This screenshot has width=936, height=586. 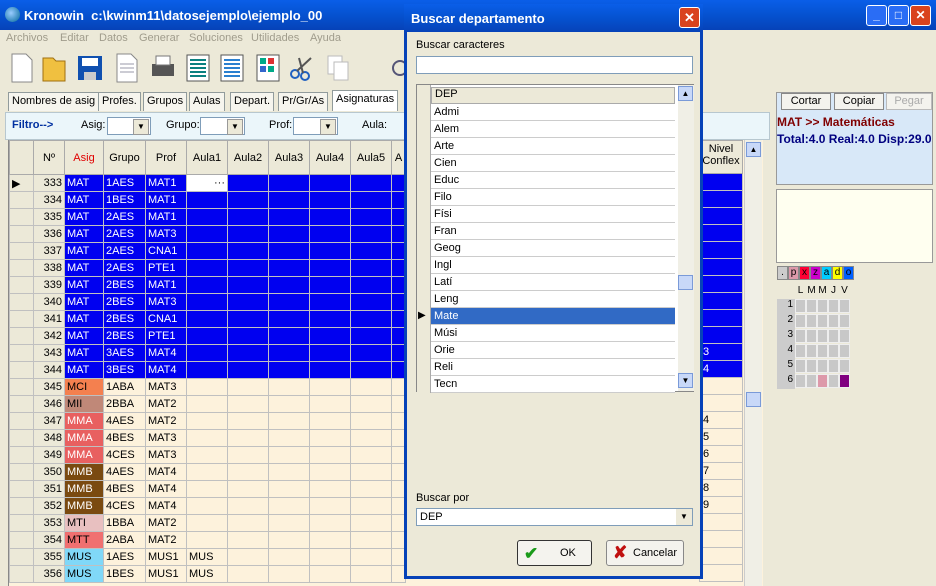 I want to click on table-row: 341 MAT 2BES CNA1, so click(x=207, y=319).